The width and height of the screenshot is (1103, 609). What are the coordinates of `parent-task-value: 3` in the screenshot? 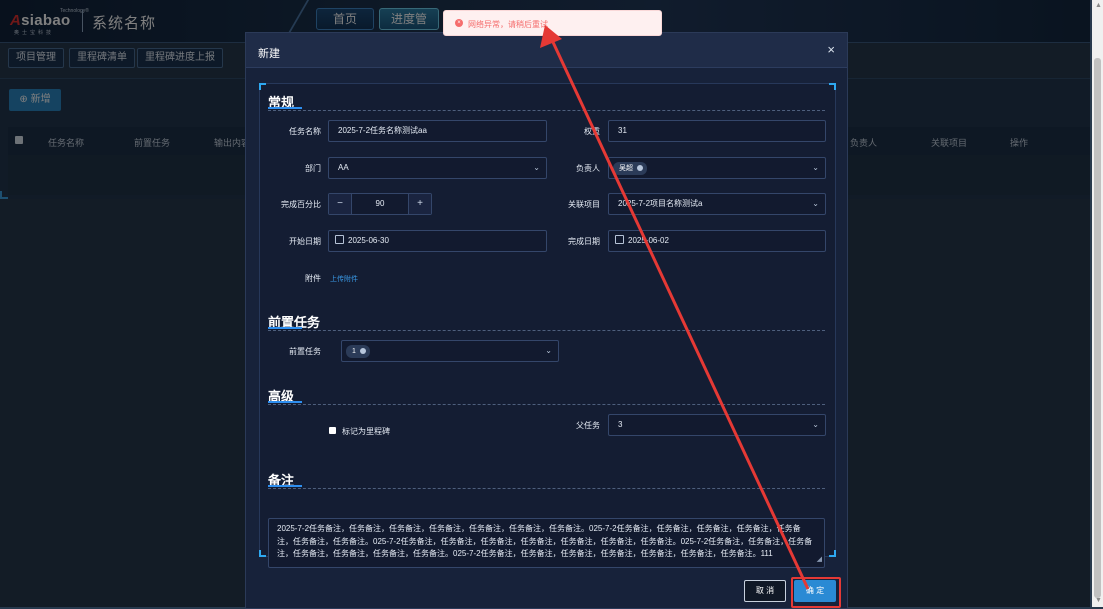 It's located at (620, 424).